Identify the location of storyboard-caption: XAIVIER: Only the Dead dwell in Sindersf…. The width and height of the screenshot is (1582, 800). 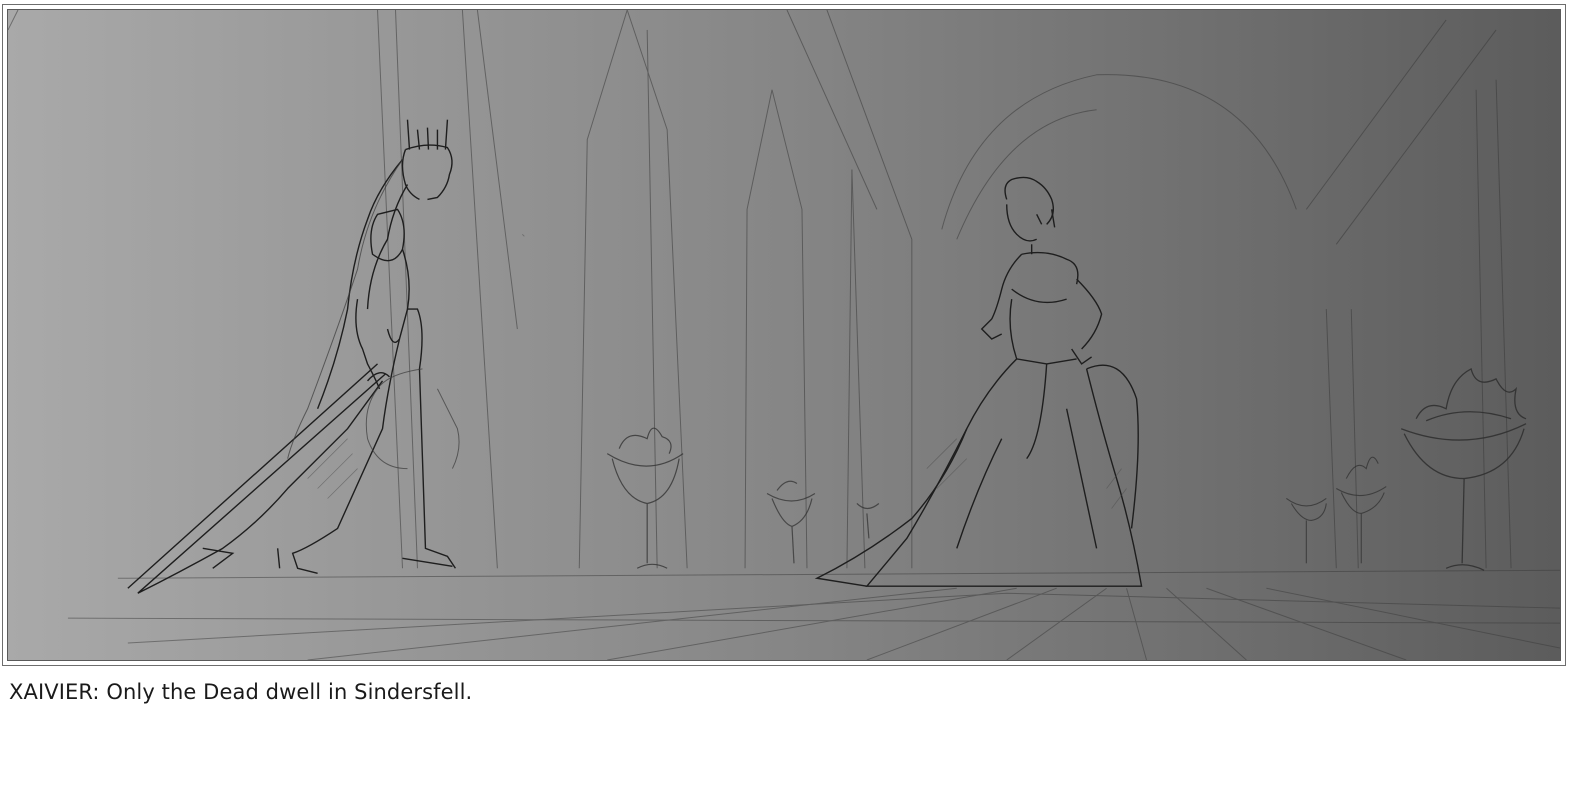
(241, 692).